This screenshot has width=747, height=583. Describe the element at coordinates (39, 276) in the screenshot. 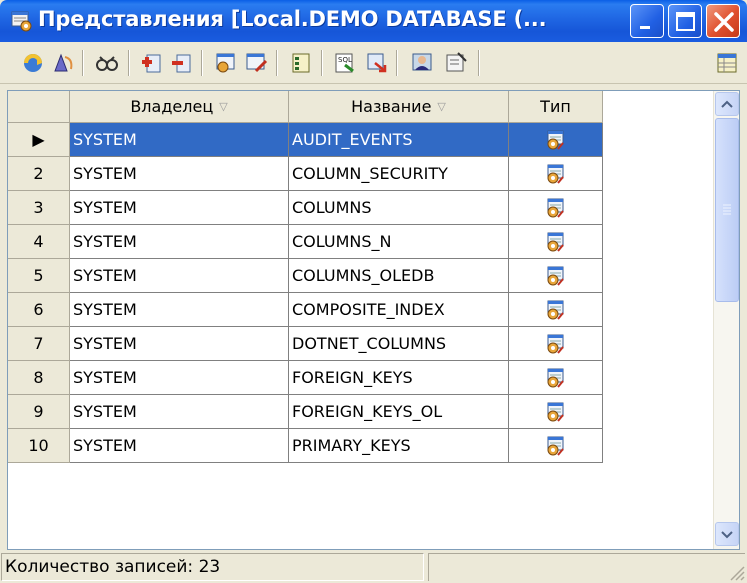

I see `row-number: 5` at that location.